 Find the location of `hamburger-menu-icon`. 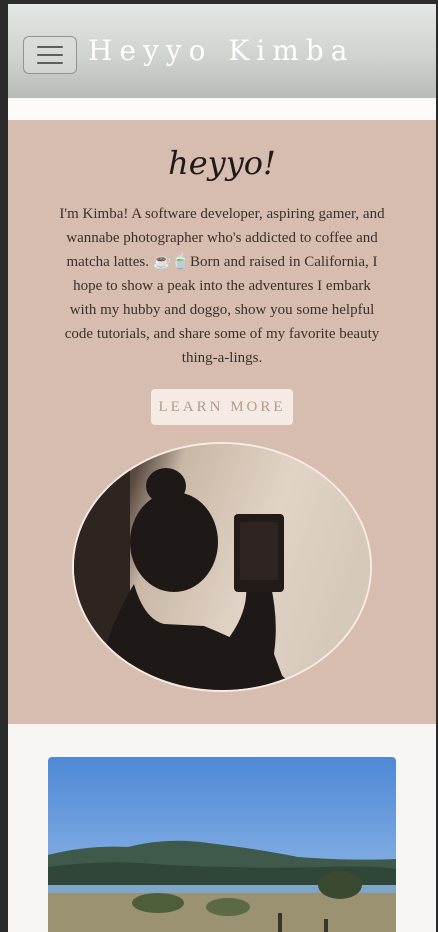

hamburger-menu-icon is located at coordinates (50, 47).